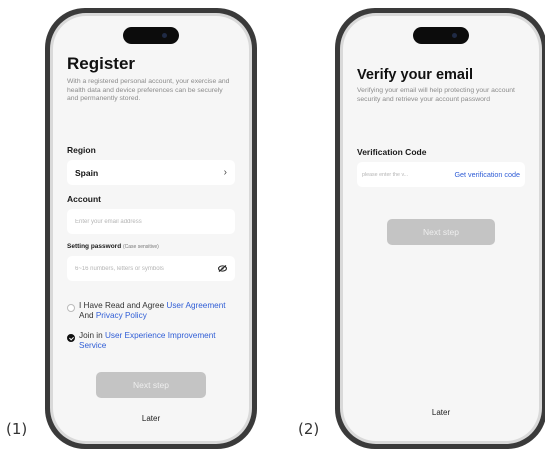  Describe the element at coordinates (195, 305) in the screenshot. I see `user-agreement-link: User Agreement` at that location.